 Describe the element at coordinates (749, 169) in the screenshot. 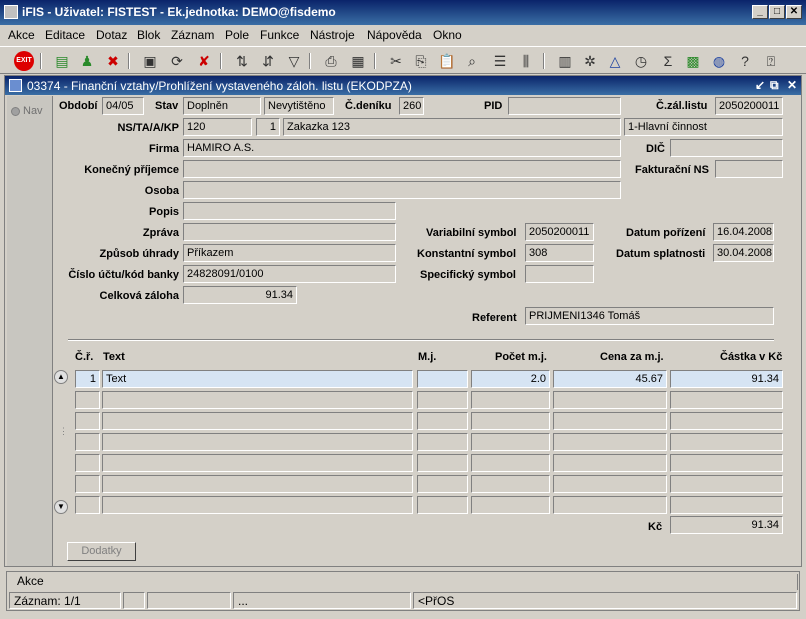

I see `field-fakt-ns` at that location.